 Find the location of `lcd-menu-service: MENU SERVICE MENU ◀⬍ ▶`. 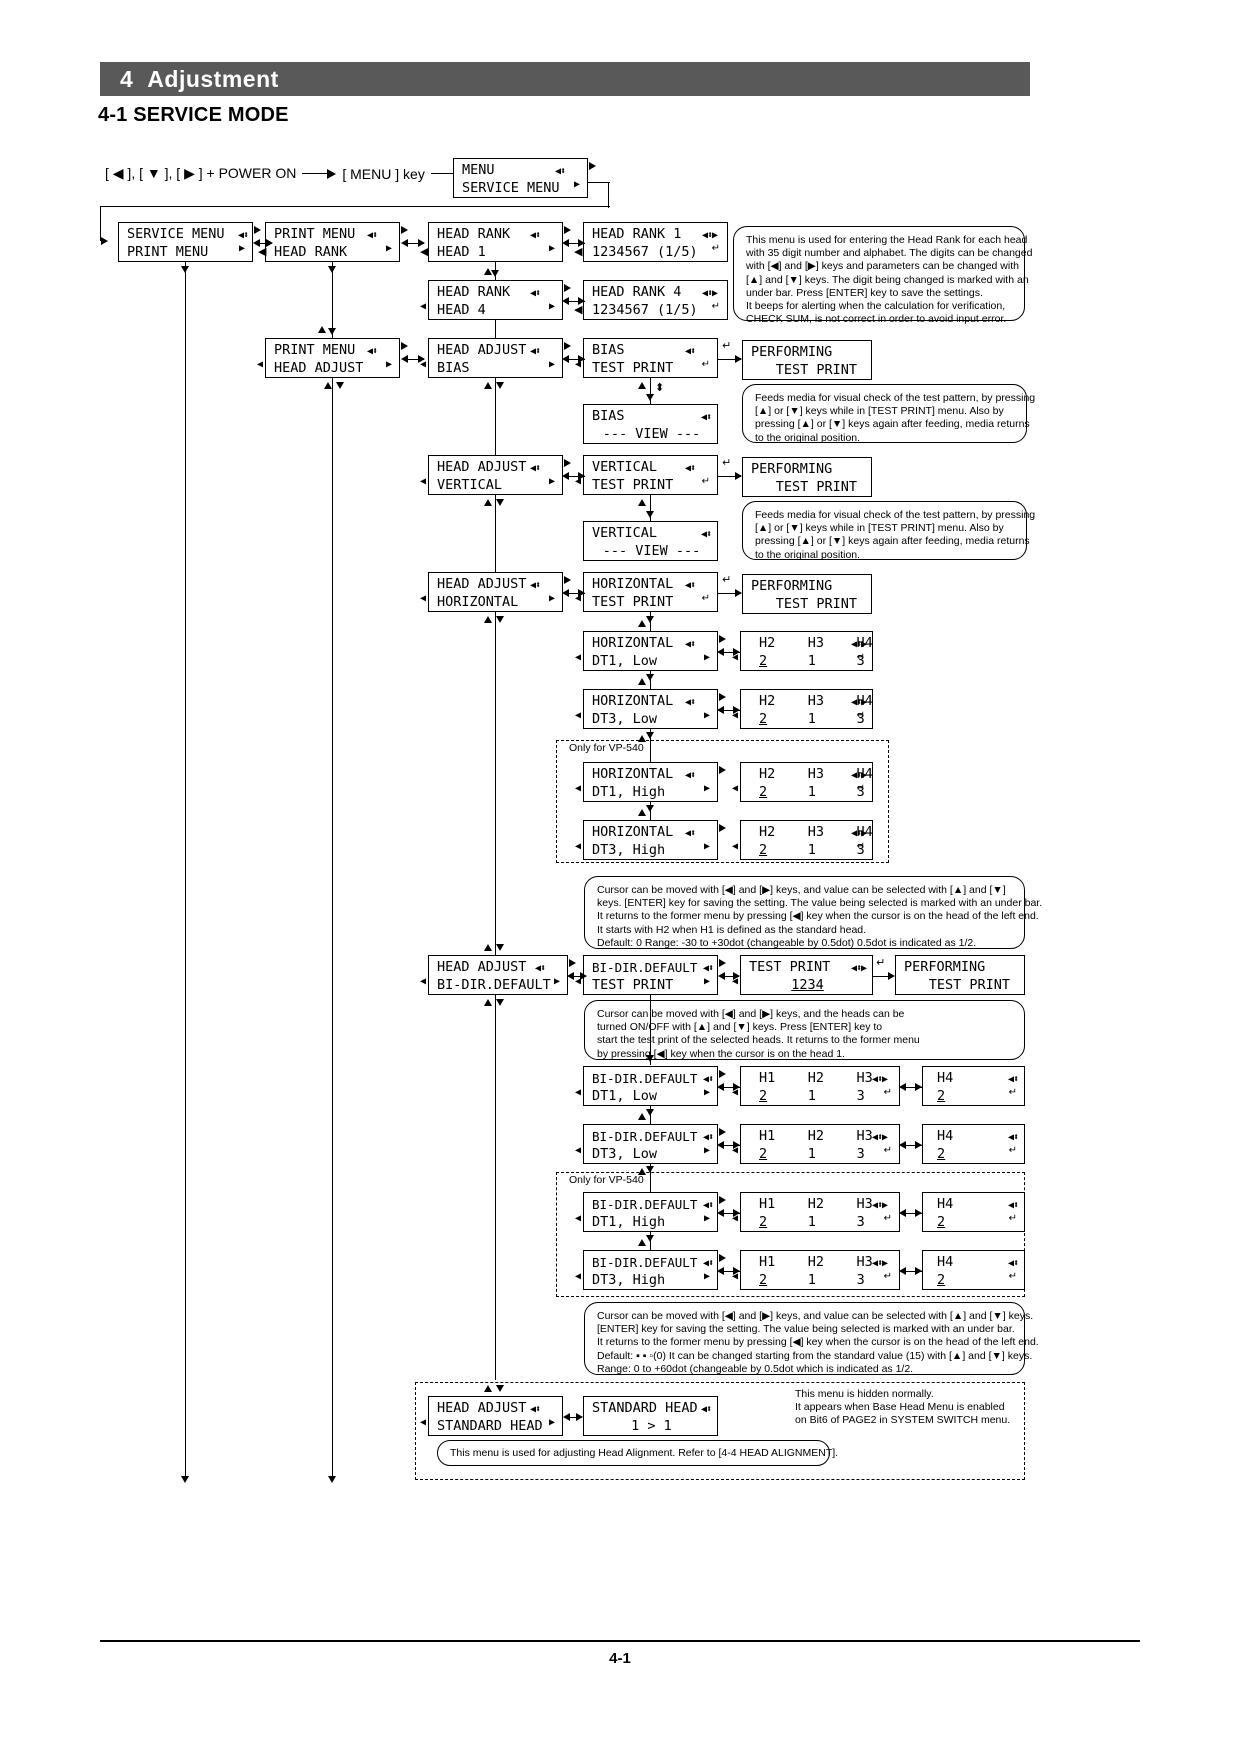

lcd-menu-service: MENU SERVICE MENU ◀⬍ ▶ is located at coordinates (520, 178).